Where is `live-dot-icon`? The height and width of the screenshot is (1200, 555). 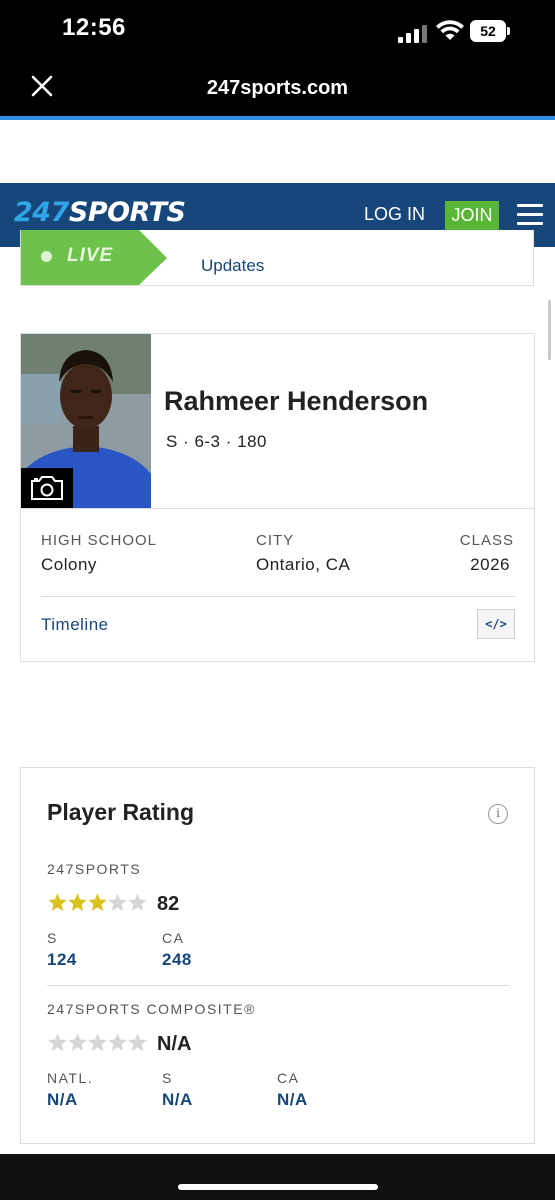 live-dot-icon is located at coordinates (46, 256).